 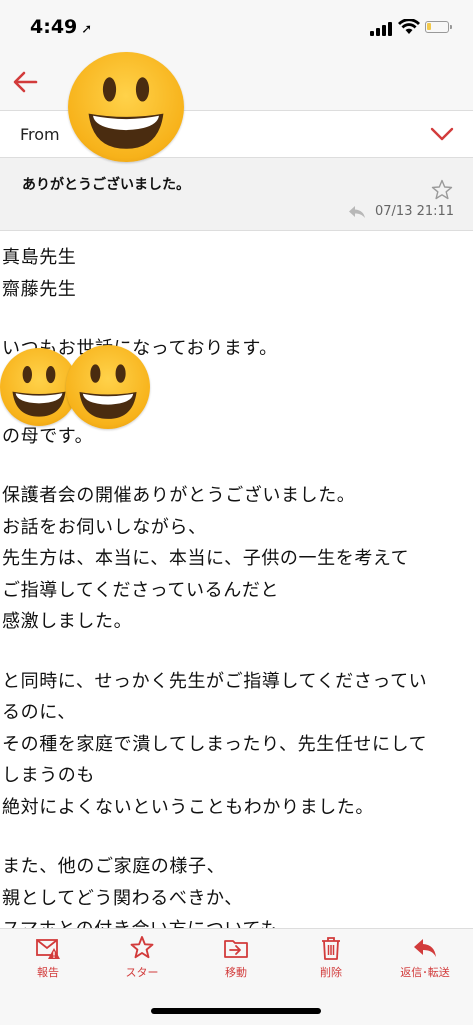 I want to click on body-line: 保護者会の開催ありがとうございました。, so click(x=179, y=495).